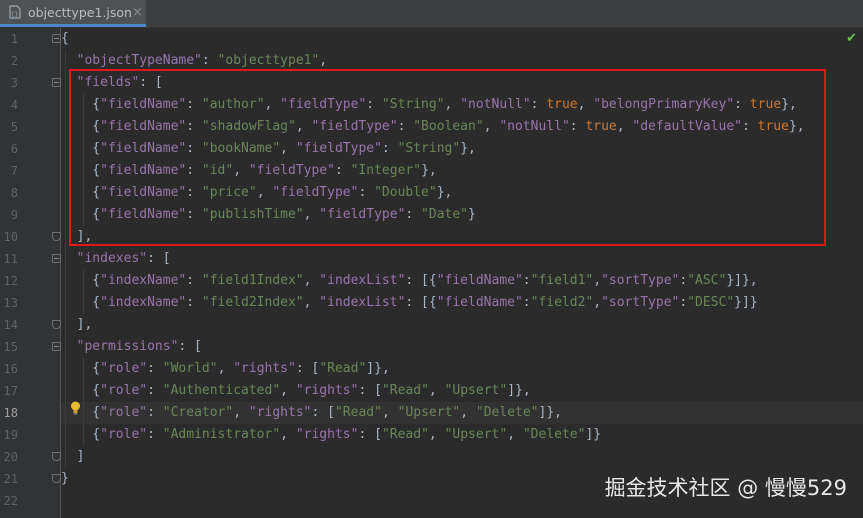 Image resolution: width=863 pixels, height=518 pixels. Describe the element at coordinates (137, 12) in the screenshot. I see `close-tab-icon: ×` at that location.